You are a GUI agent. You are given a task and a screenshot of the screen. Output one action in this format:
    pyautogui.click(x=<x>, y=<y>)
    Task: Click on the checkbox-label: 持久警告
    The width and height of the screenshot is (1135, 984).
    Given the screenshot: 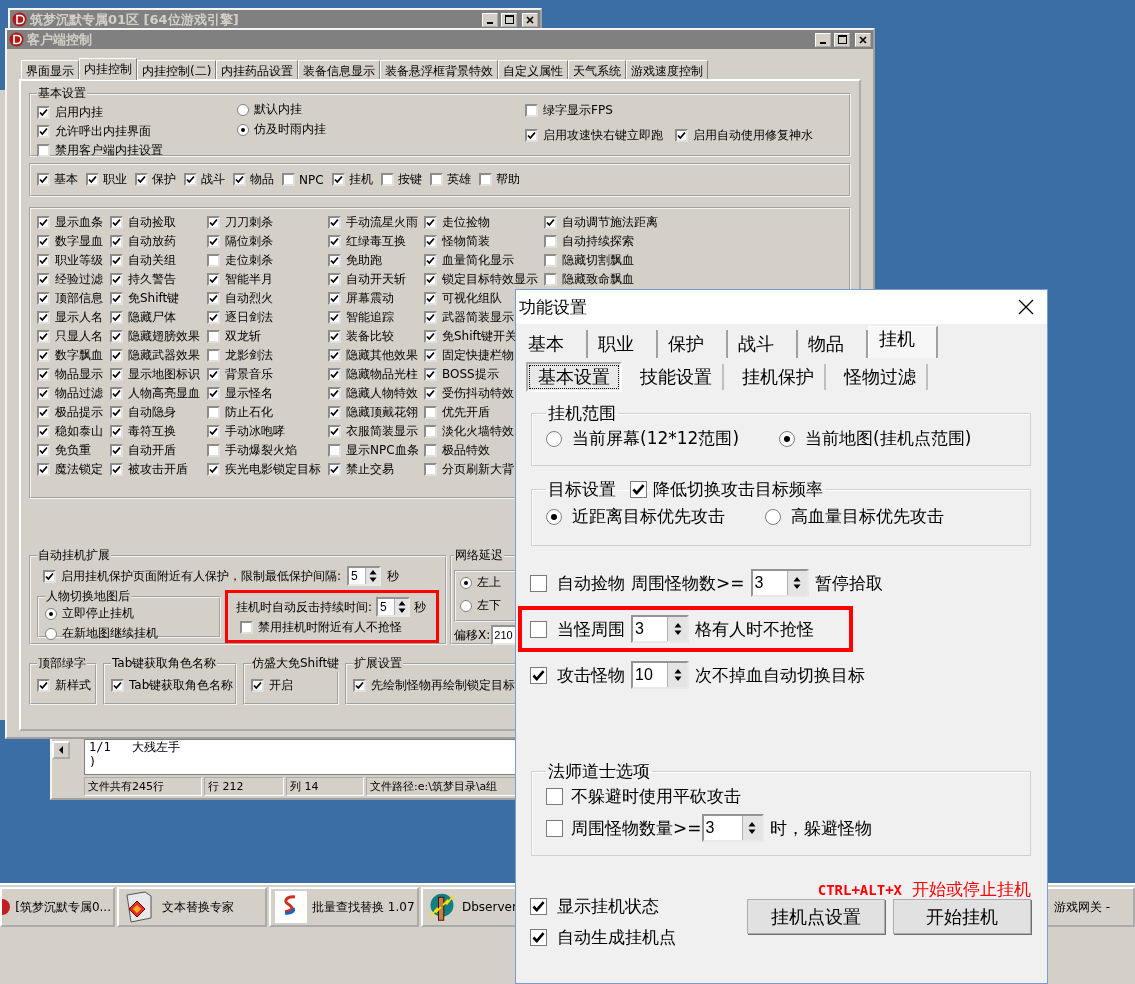 What is the action you would take?
    pyautogui.click(x=152, y=279)
    